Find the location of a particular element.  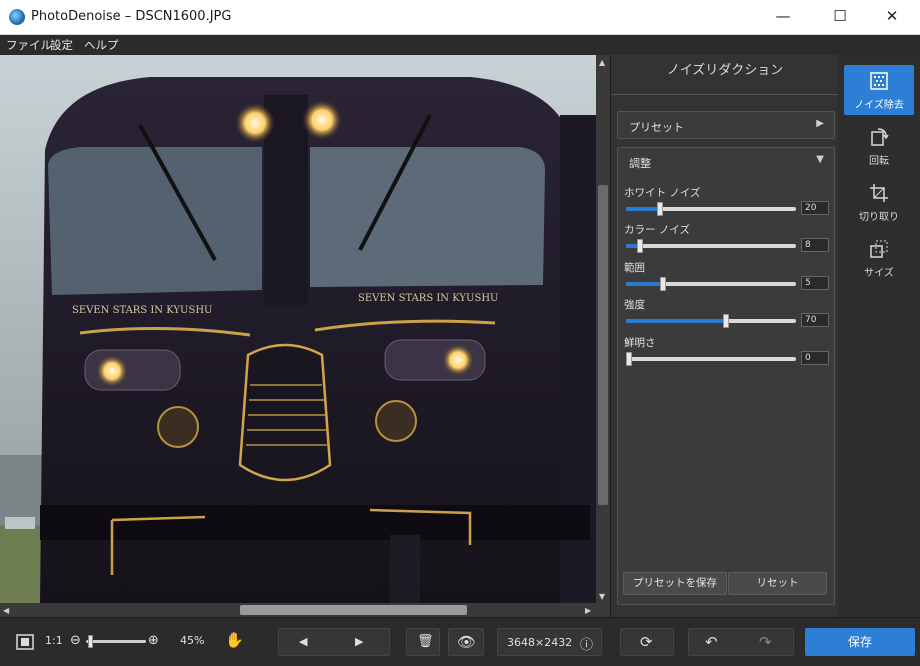

image-info: 3648×2432 ⓘ is located at coordinates (549, 642).